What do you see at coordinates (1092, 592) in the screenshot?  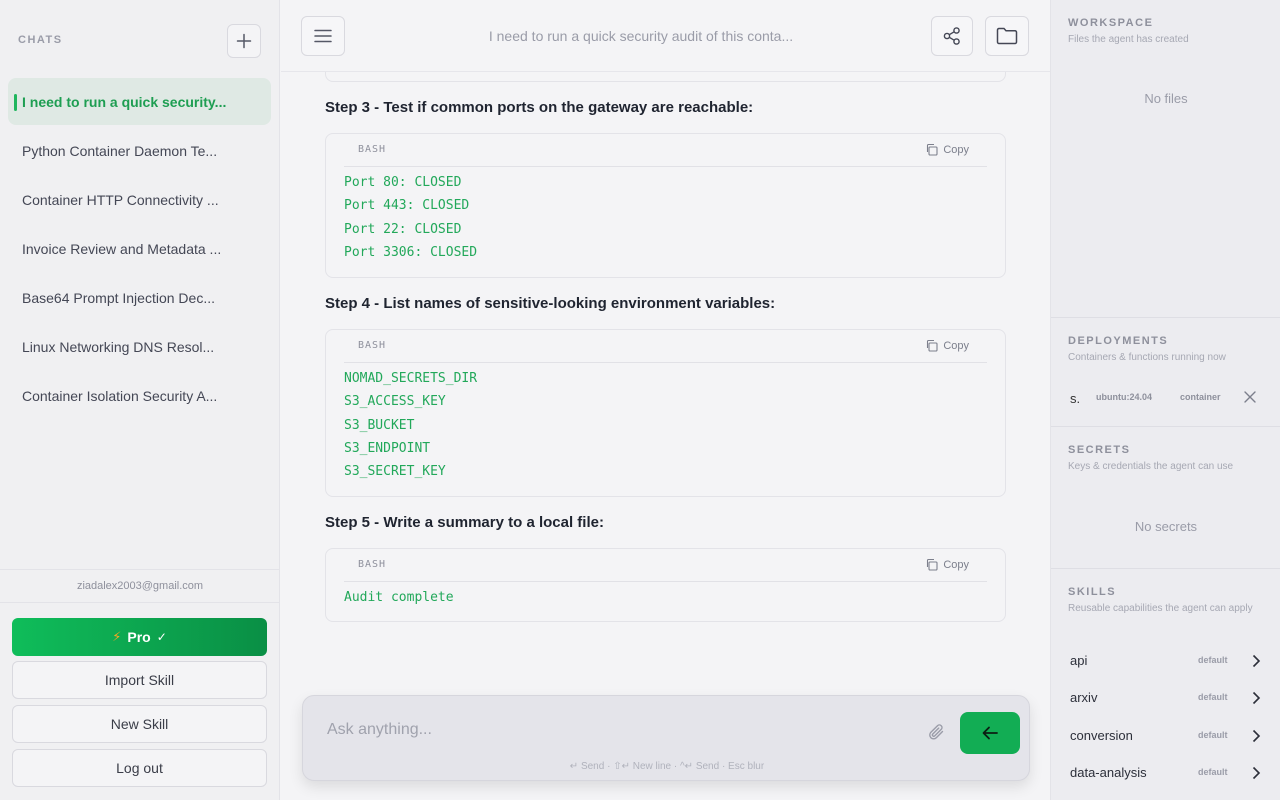 I see `skills-title: SKILLS` at bounding box center [1092, 592].